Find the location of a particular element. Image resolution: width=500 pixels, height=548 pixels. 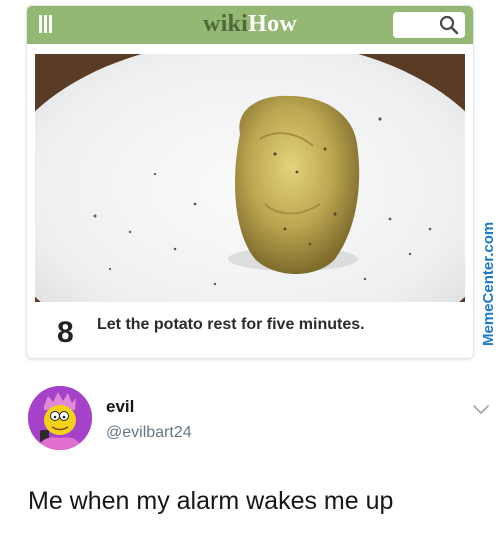

search-icon is located at coordinates (449, 25).